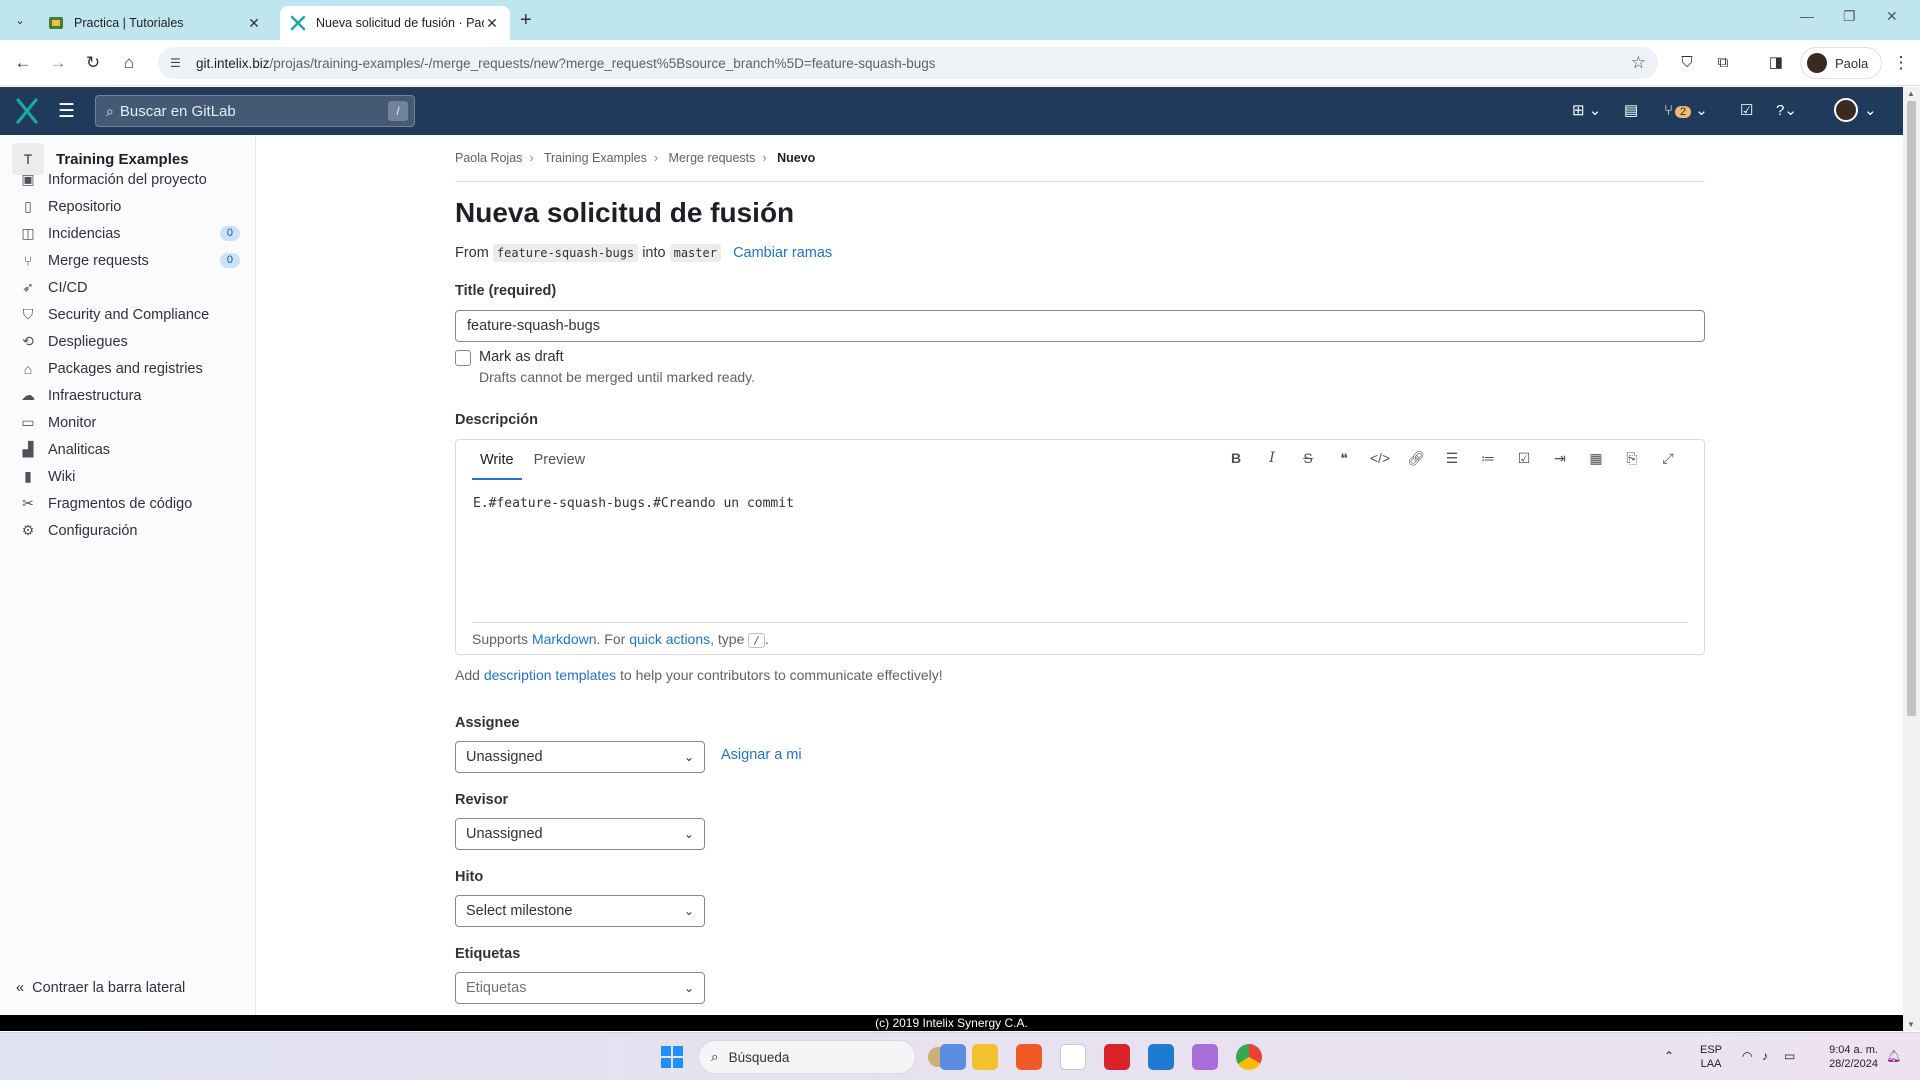 The height and width of the screenshot is (1080, 1920). What do you see at coordinates (93, 63) in the screenshot?
I see `reload-icon: ↻` at bounding box center [93, 63].